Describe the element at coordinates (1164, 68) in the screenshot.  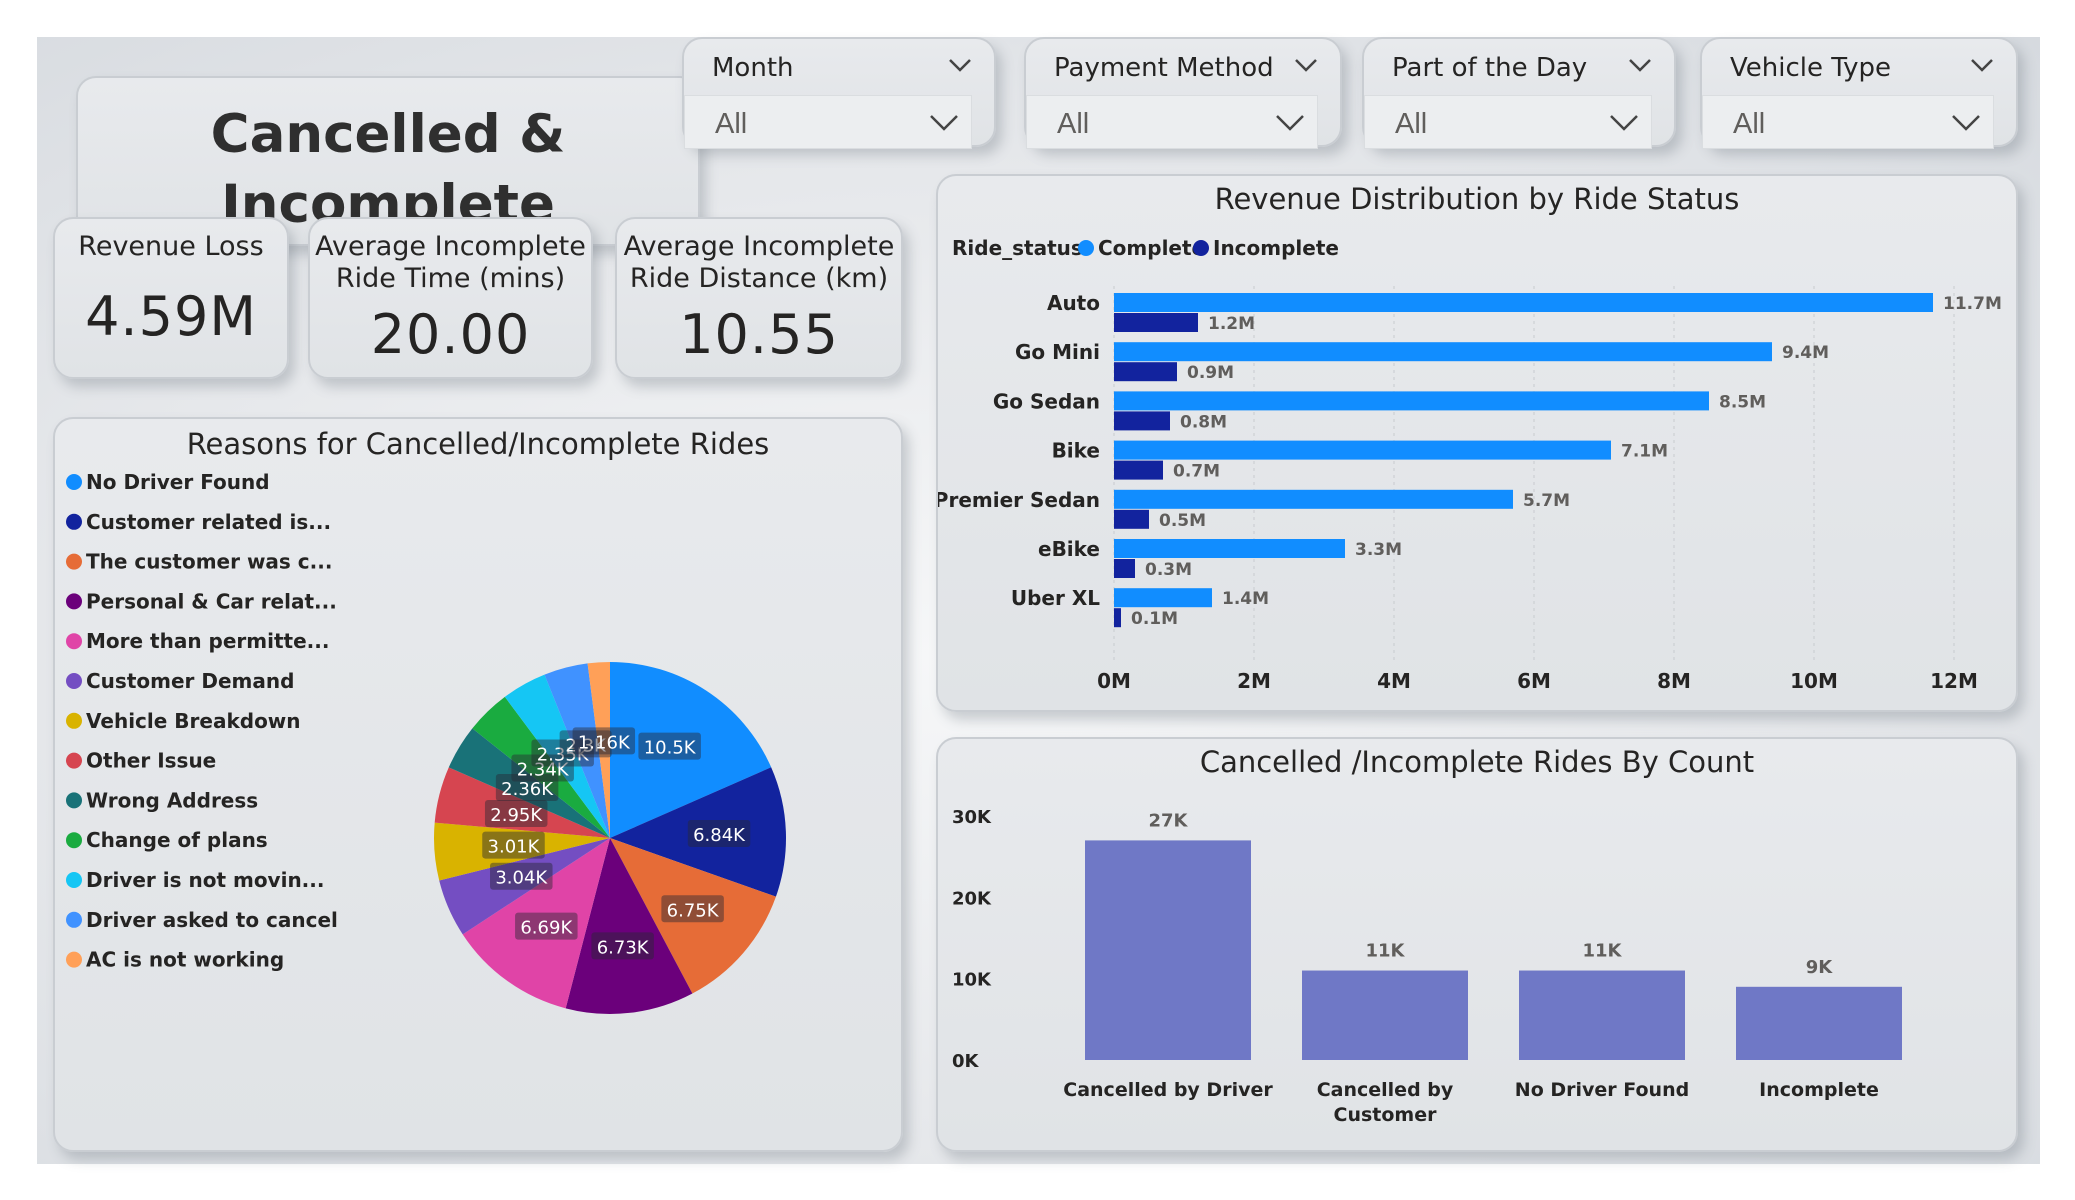
I see `slicer-payment-method-label: Payment Method` at that location.